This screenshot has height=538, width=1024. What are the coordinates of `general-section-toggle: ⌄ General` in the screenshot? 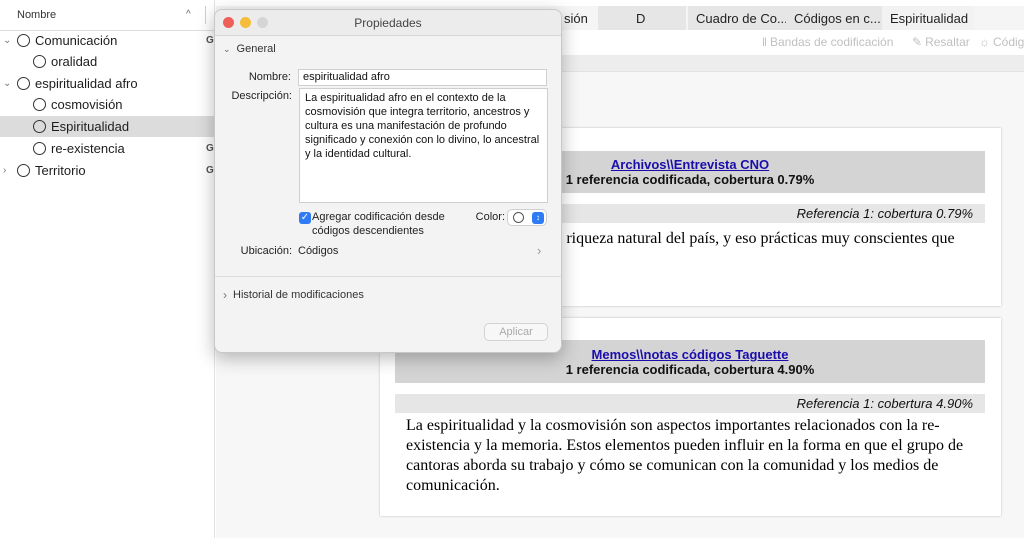 It's located at (249, 49).